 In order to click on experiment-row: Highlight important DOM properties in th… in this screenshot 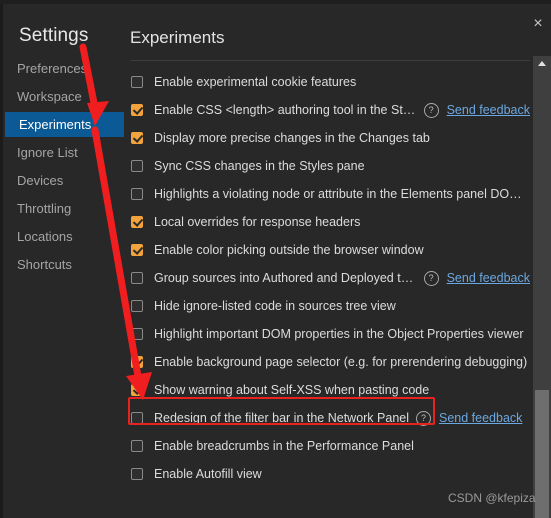, I will do `click(327, 334)`.